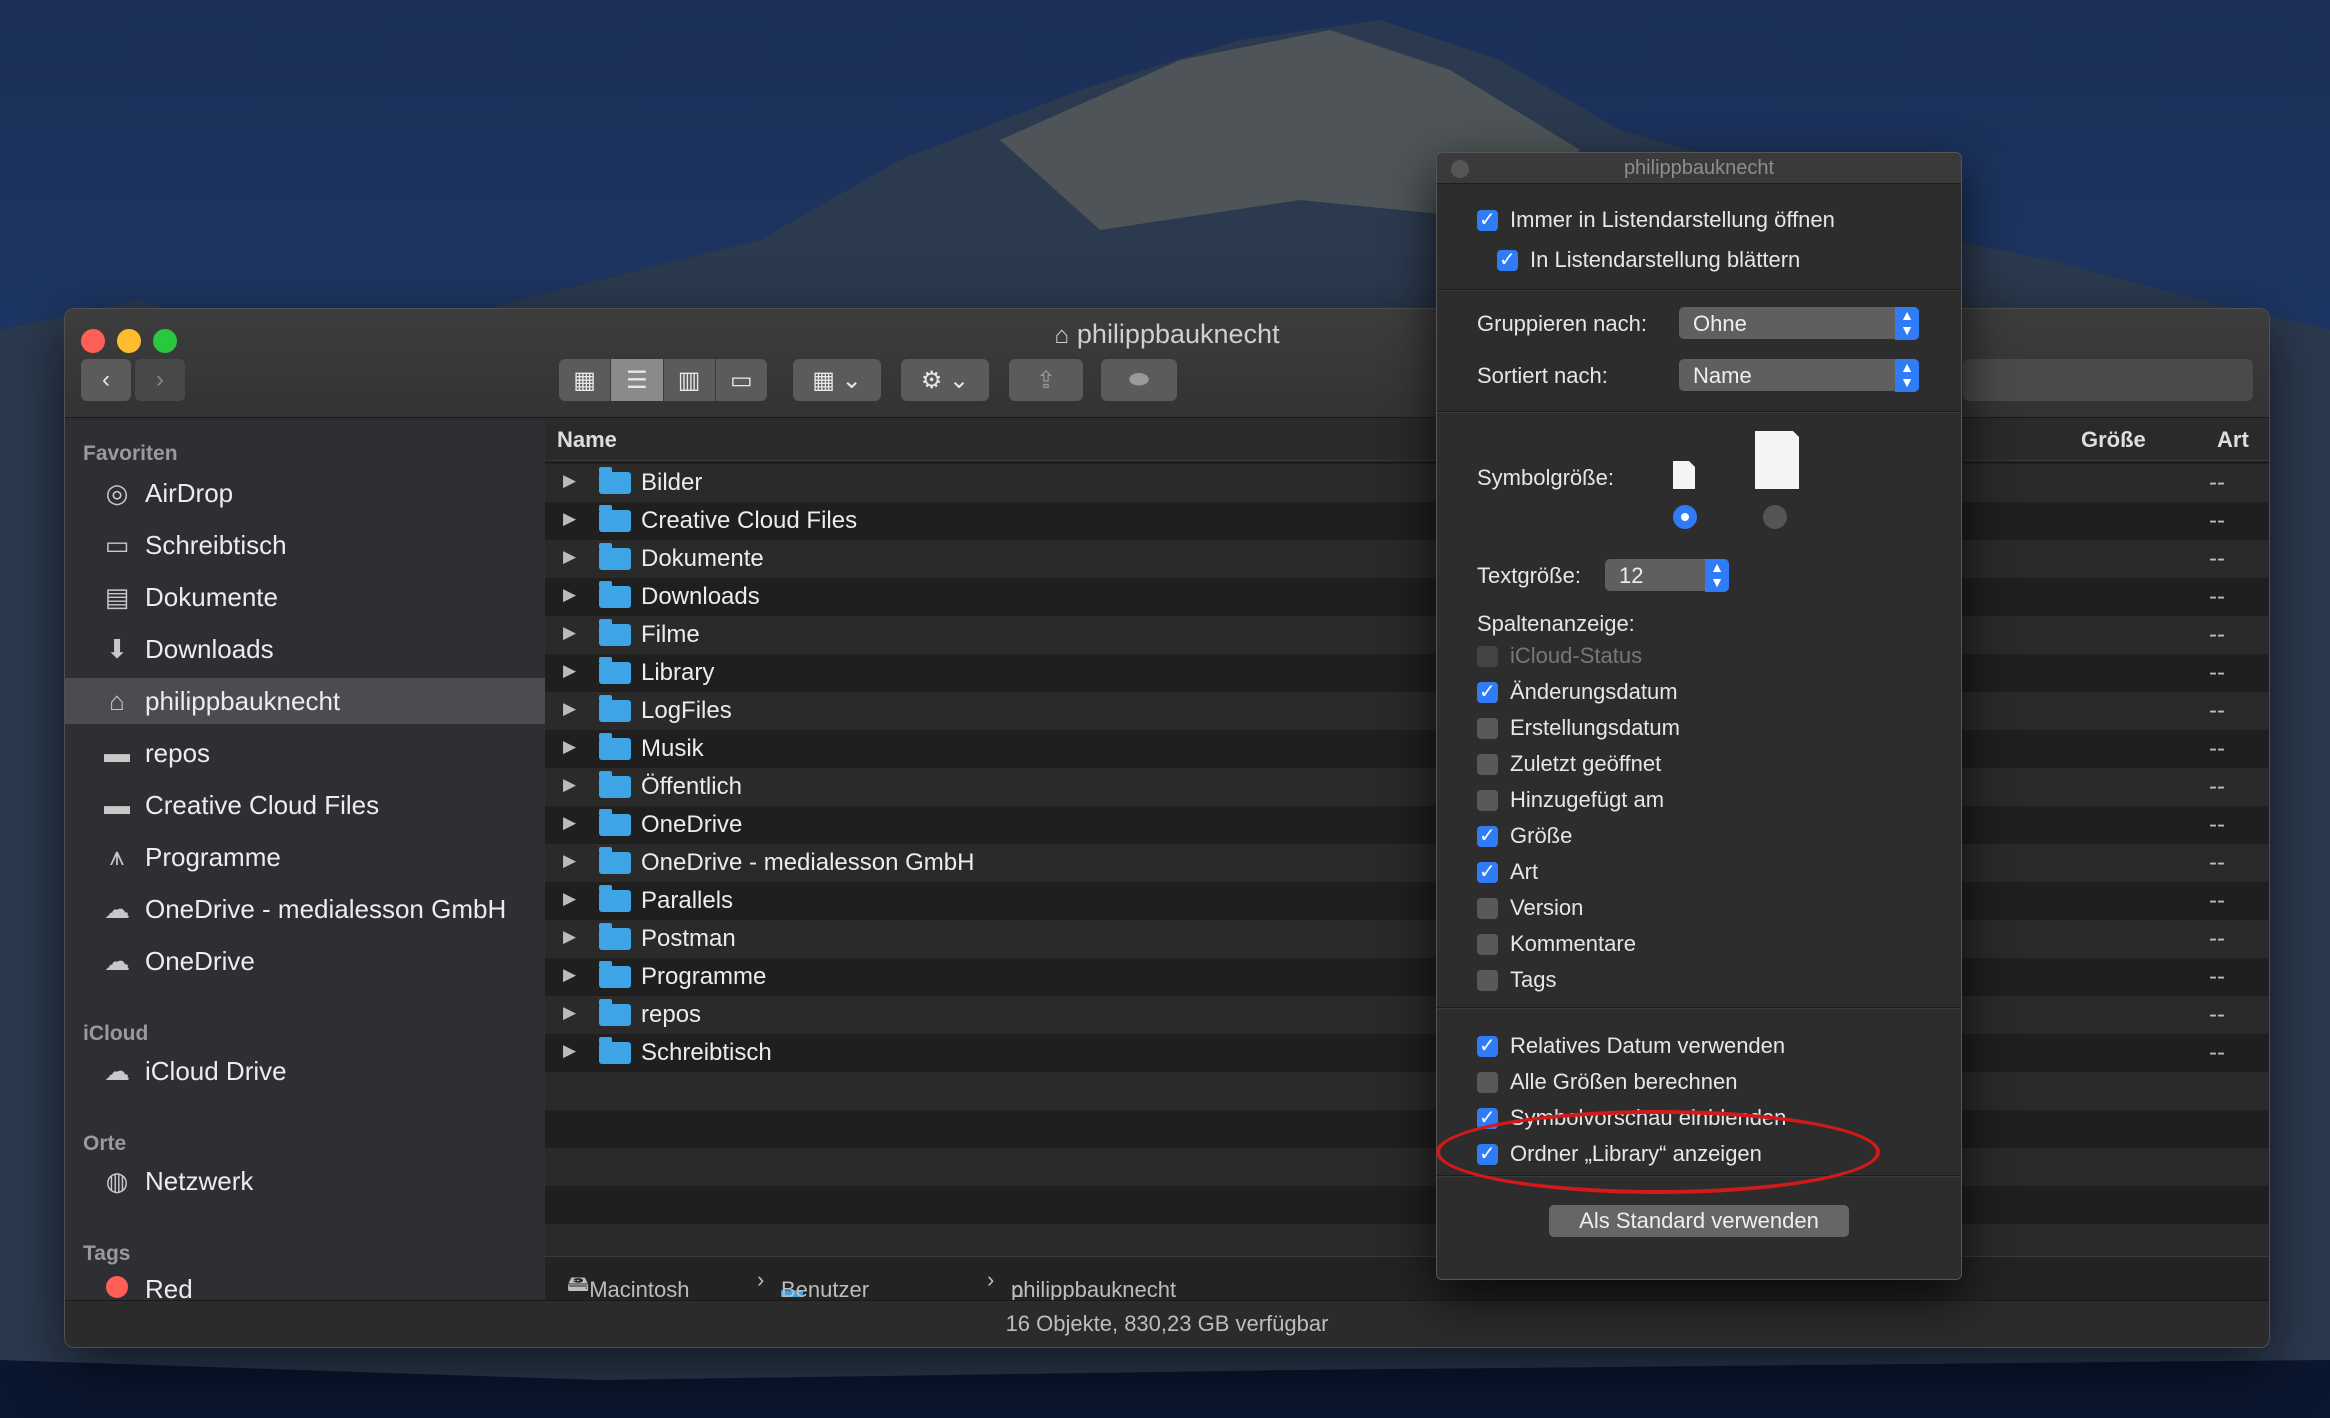  I want to click on row-name: Programme, so click(704, 976).